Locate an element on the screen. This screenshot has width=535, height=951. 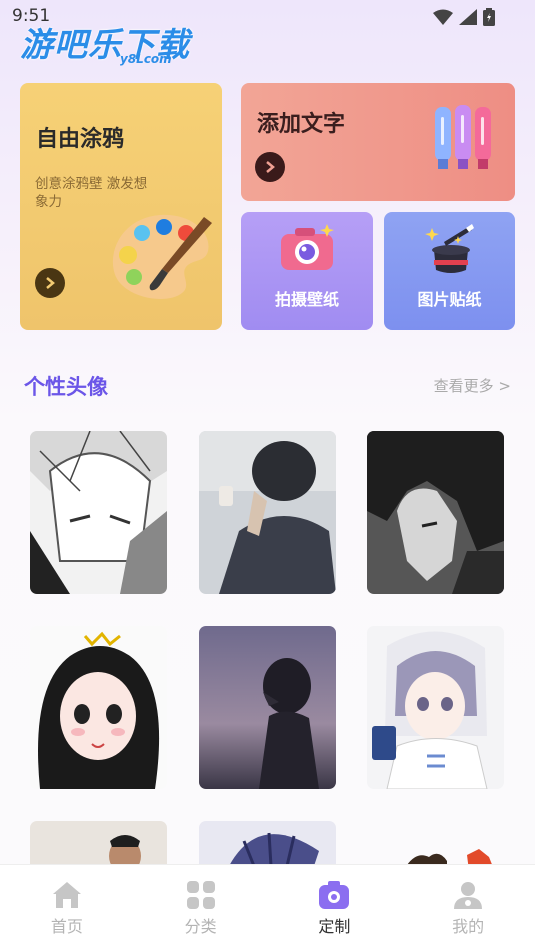
image-sticker-label: 图片贴纸 is located at coordinates (449, 299).